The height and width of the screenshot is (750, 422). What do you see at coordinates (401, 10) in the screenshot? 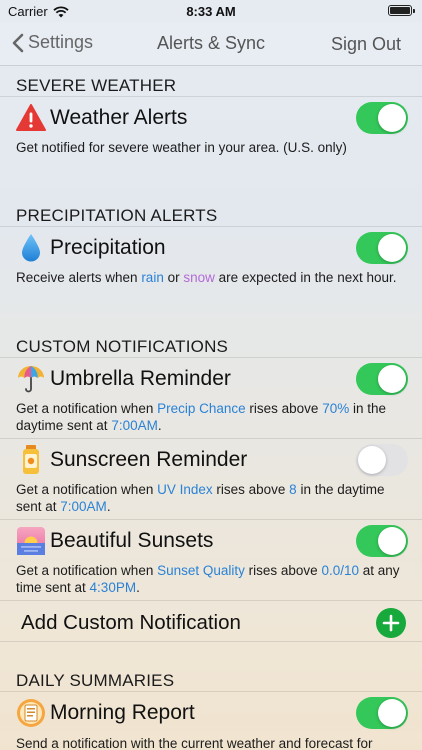
I see `battery-icon` at bounding box center [401, 10].